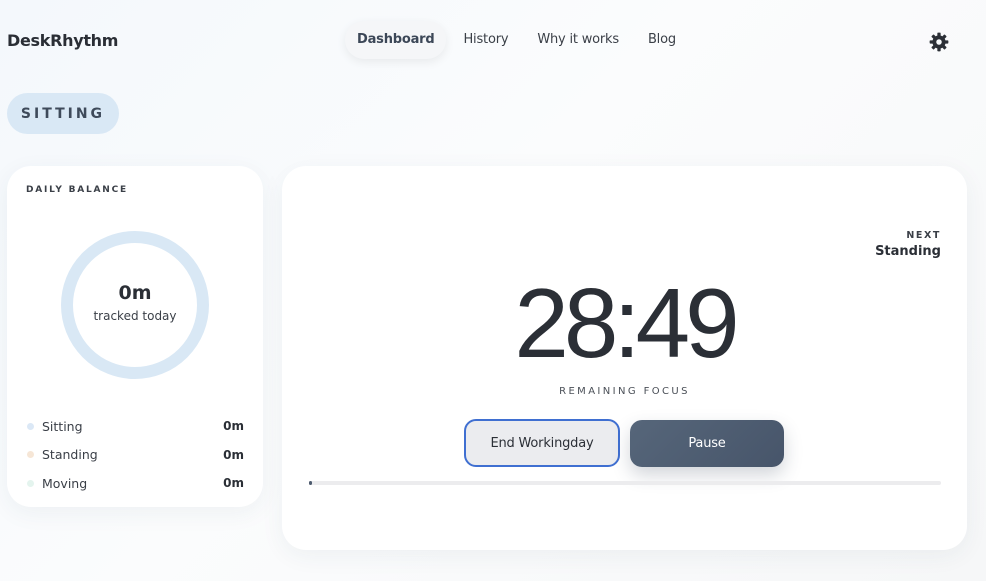 Image resolution: width=986 pixels, height=581 pixels. I want to click on balance-legend: Sitting 0m Standing 0m Moving 0m, so click(135, 455).